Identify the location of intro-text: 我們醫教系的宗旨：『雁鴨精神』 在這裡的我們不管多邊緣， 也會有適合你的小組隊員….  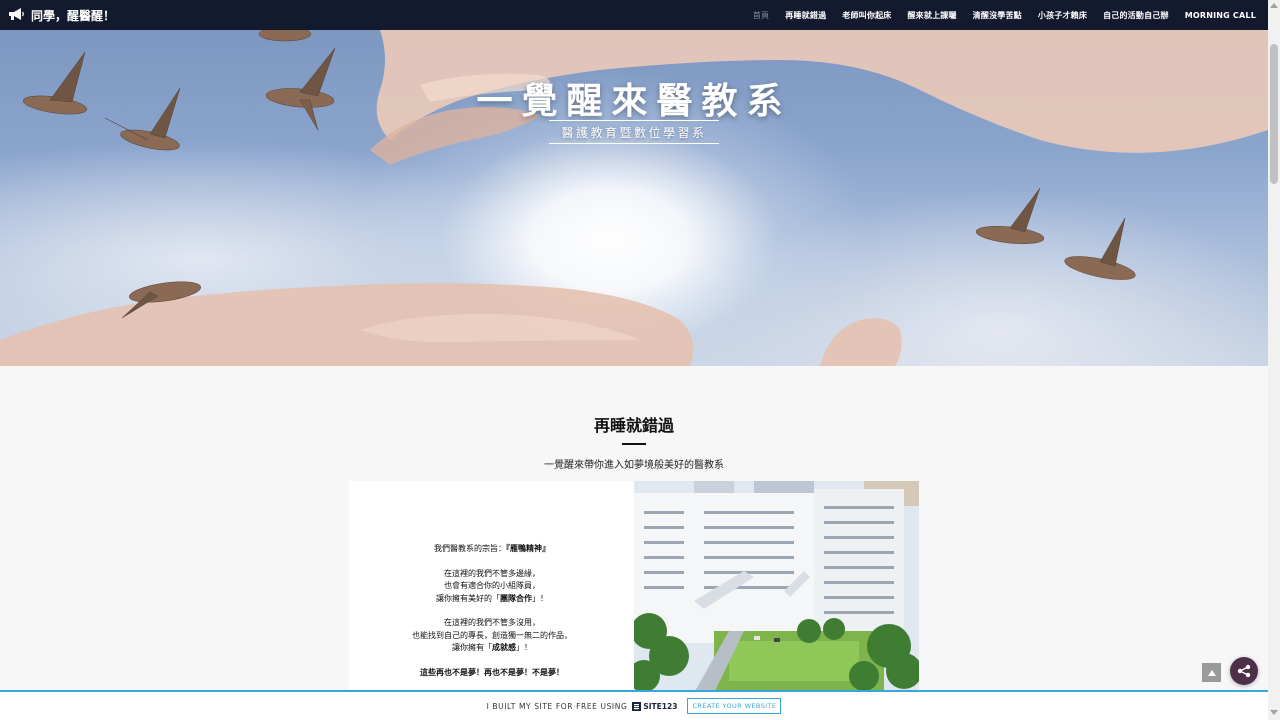
(492, 617).